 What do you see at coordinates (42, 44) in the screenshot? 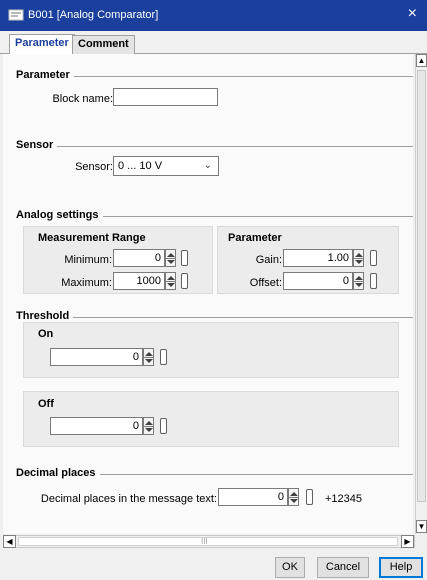
I see `tab-parameter: Parameter` at bounding box center [42, 44].